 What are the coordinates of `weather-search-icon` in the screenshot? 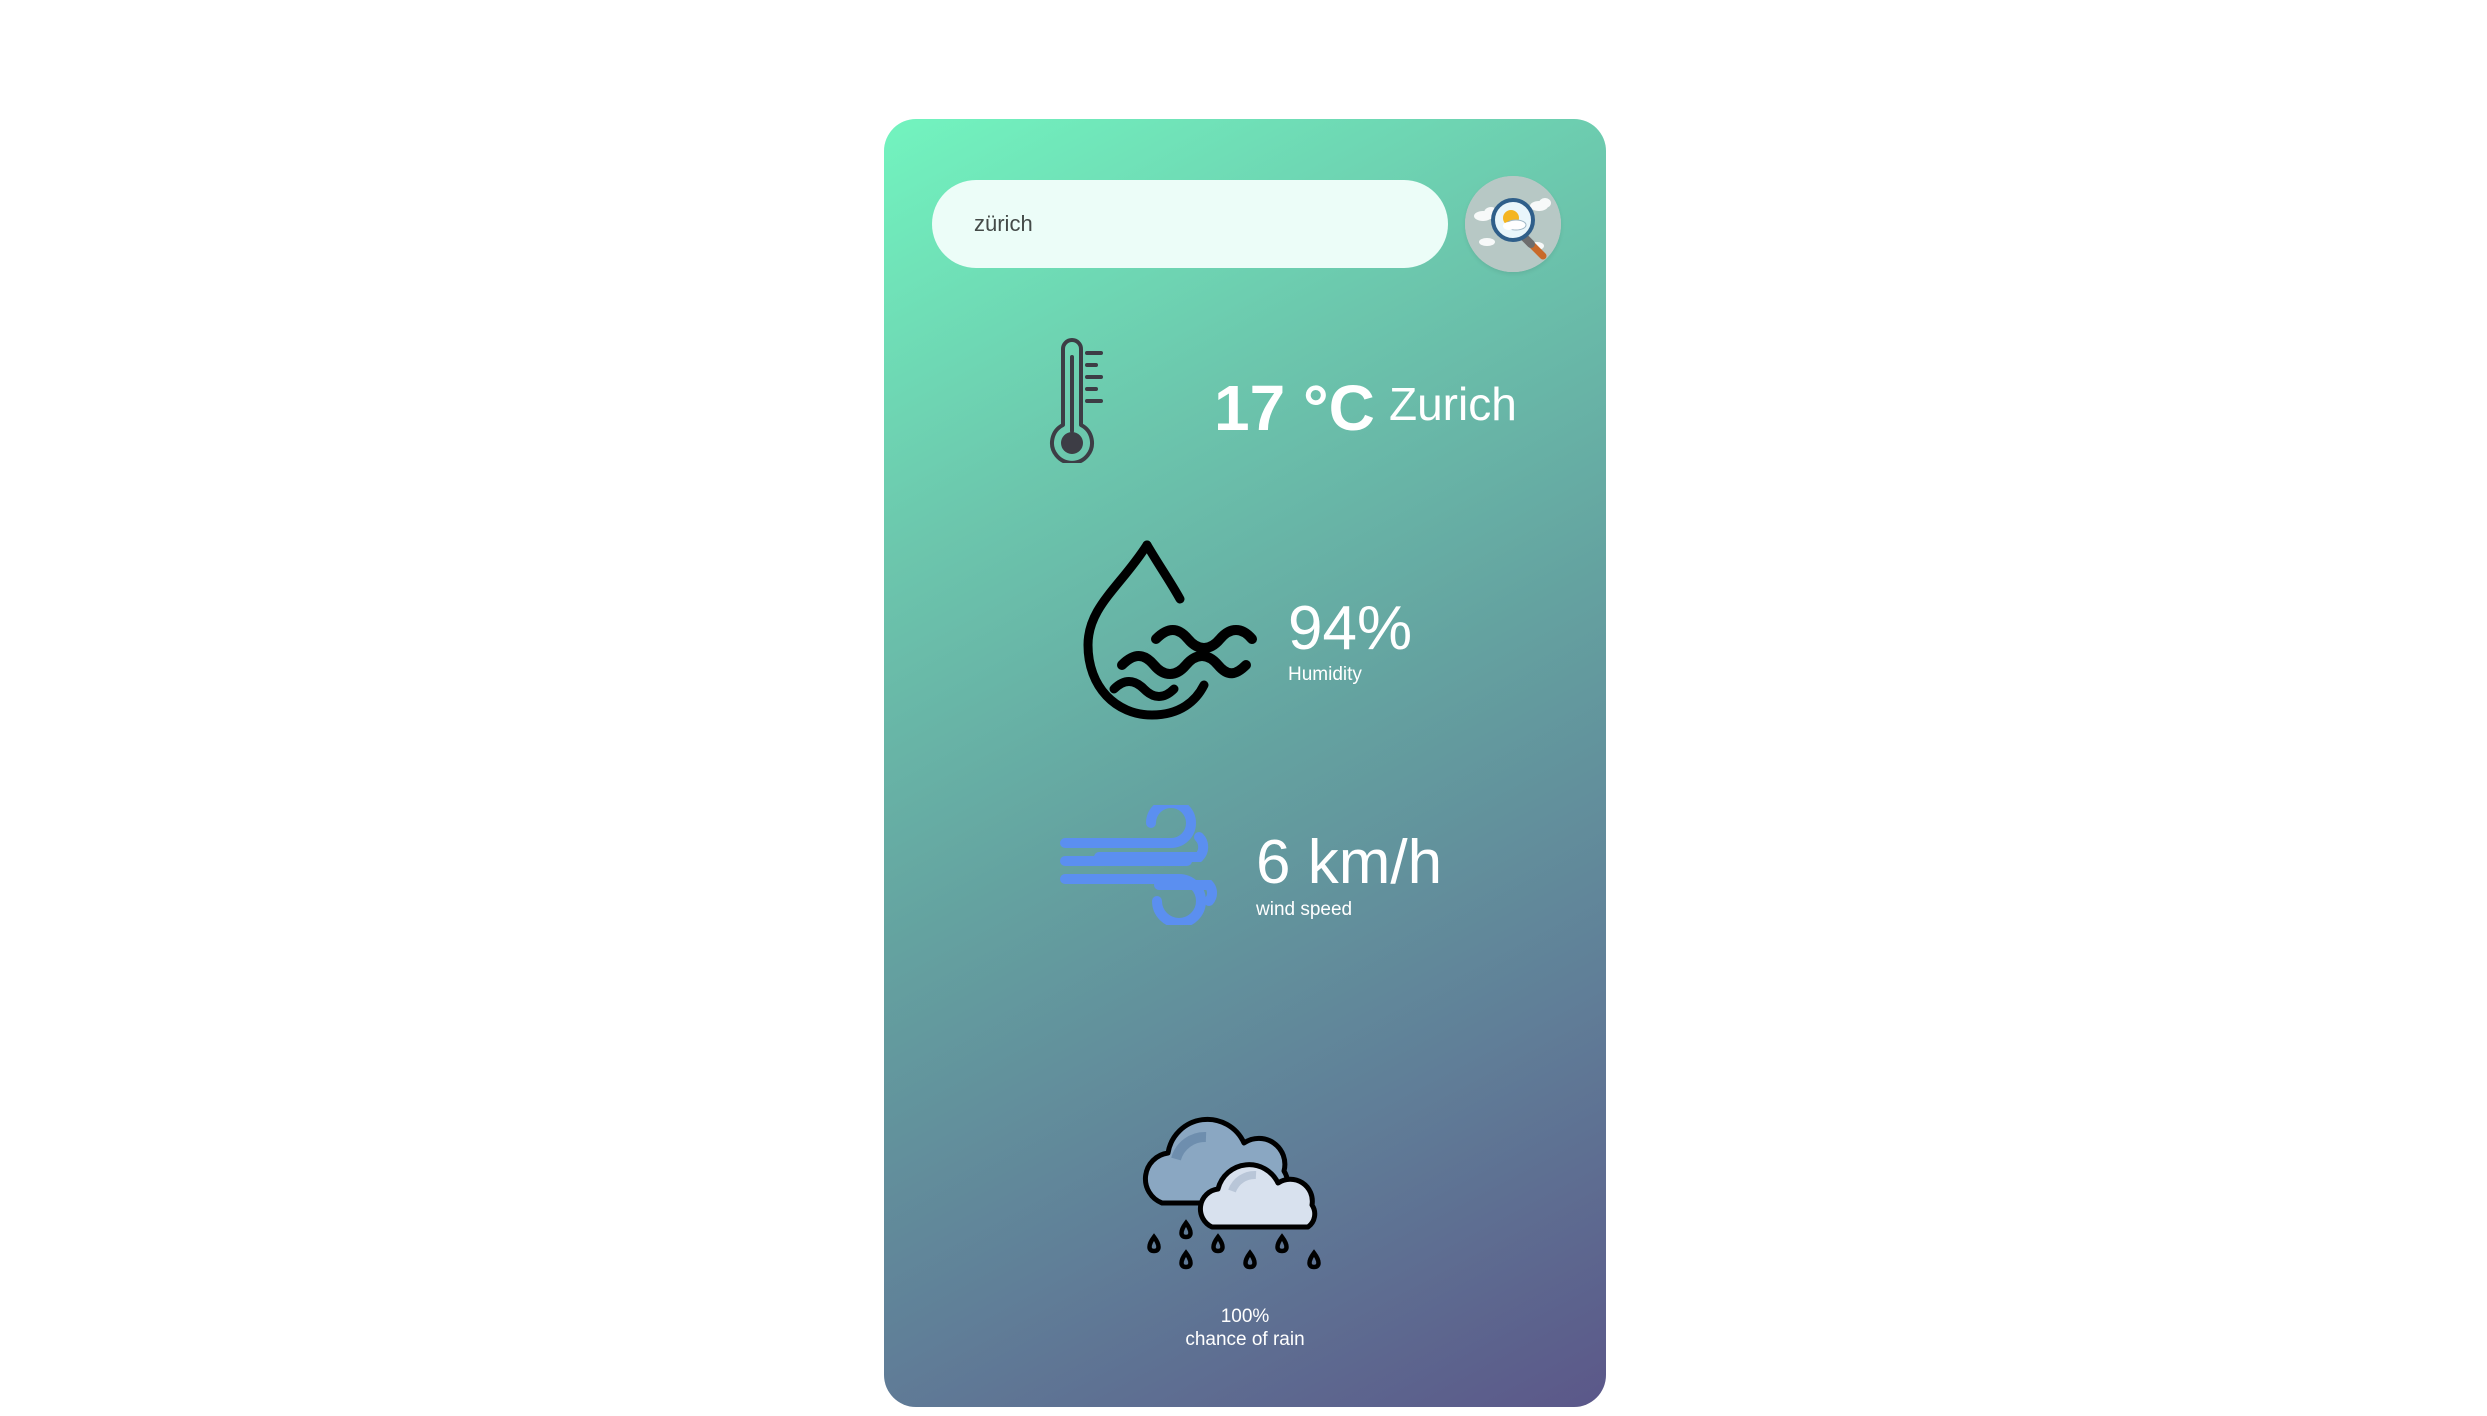 It's located at (1513, 224).